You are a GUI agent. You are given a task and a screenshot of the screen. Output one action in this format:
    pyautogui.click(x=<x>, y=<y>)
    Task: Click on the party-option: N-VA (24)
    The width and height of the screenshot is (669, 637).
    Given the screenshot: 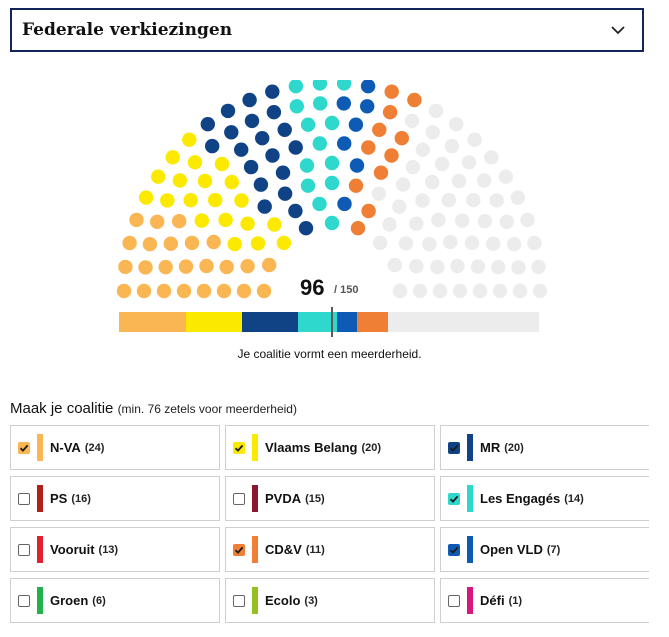 What is the action you would take?
    pyautogui.click(x=115, y=447)
    